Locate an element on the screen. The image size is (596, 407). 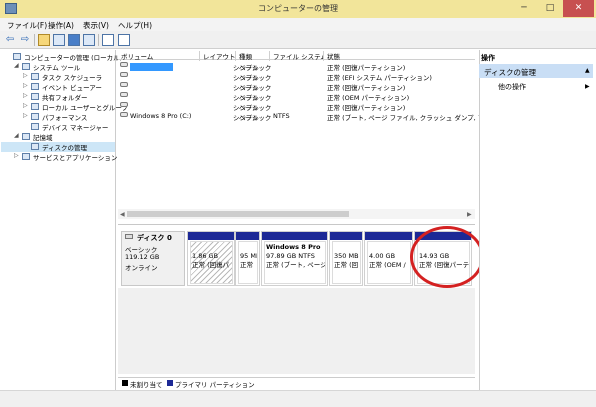
cell-status: 正常 (EFI システム パーティション) is located at coordinates (379, 78).